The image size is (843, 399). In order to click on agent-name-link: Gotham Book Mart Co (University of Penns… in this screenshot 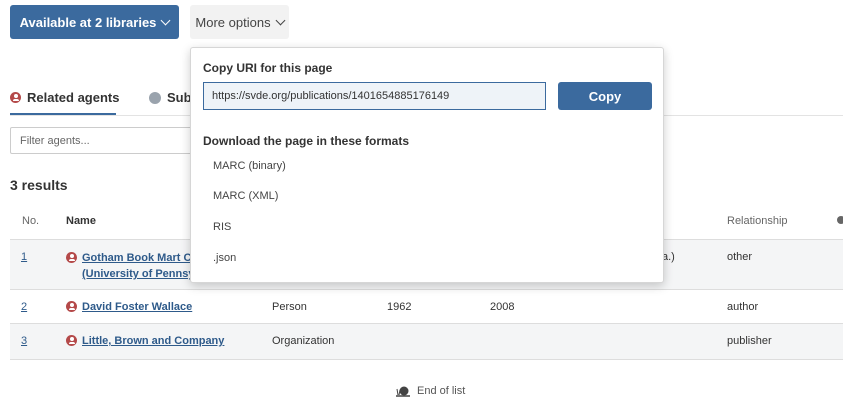, I will do `click(140, 266)`.